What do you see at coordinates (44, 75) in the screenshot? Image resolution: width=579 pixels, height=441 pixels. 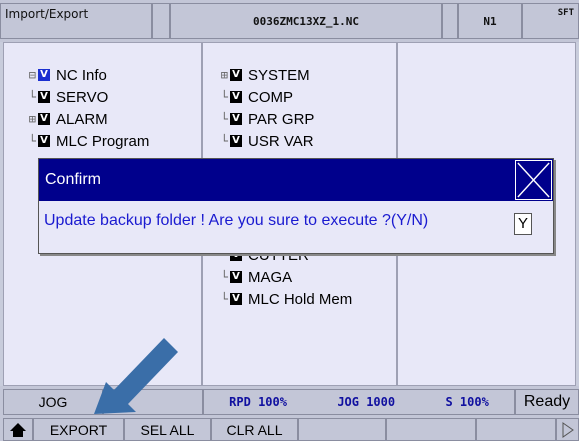 I see `checkbox-nc-info: V` at bounding box center [44, 75].